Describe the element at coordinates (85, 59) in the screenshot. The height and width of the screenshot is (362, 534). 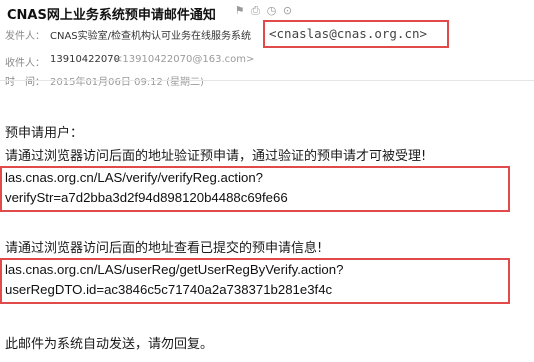
I see `recipient-name: 13910422070` at that location.